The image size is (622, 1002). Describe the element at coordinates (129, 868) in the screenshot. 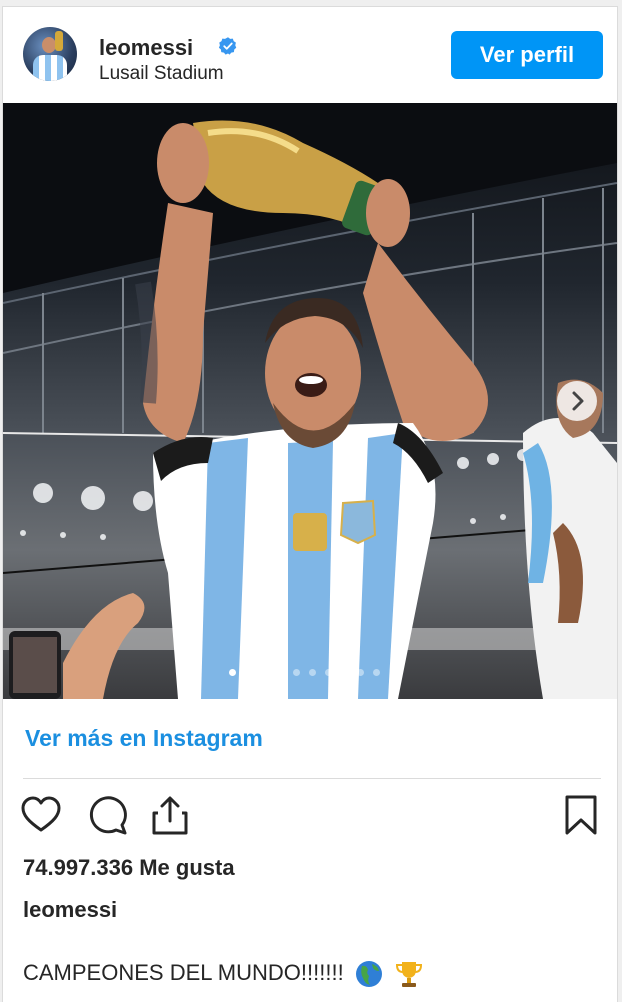

I see `likes-count: 74.997.336 Me gusta` at that location.